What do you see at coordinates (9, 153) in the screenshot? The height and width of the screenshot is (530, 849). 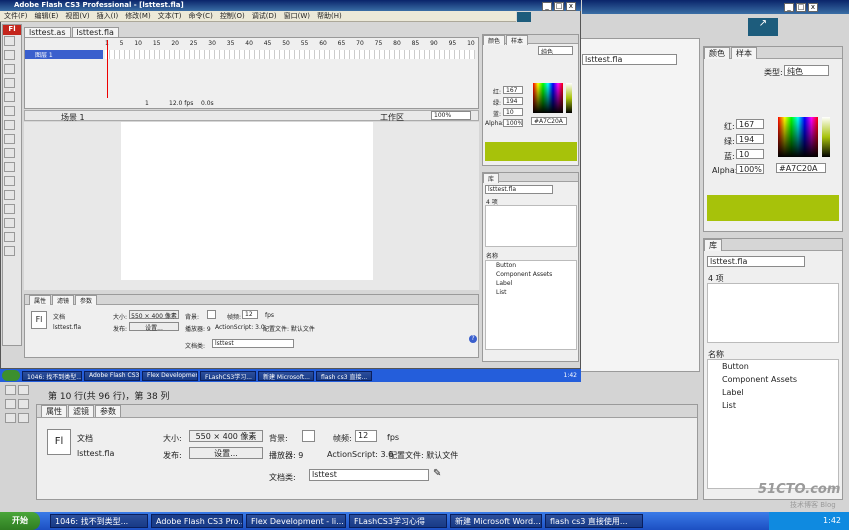 I see `pencil-tool-icon` at bounding box center [9, 153].